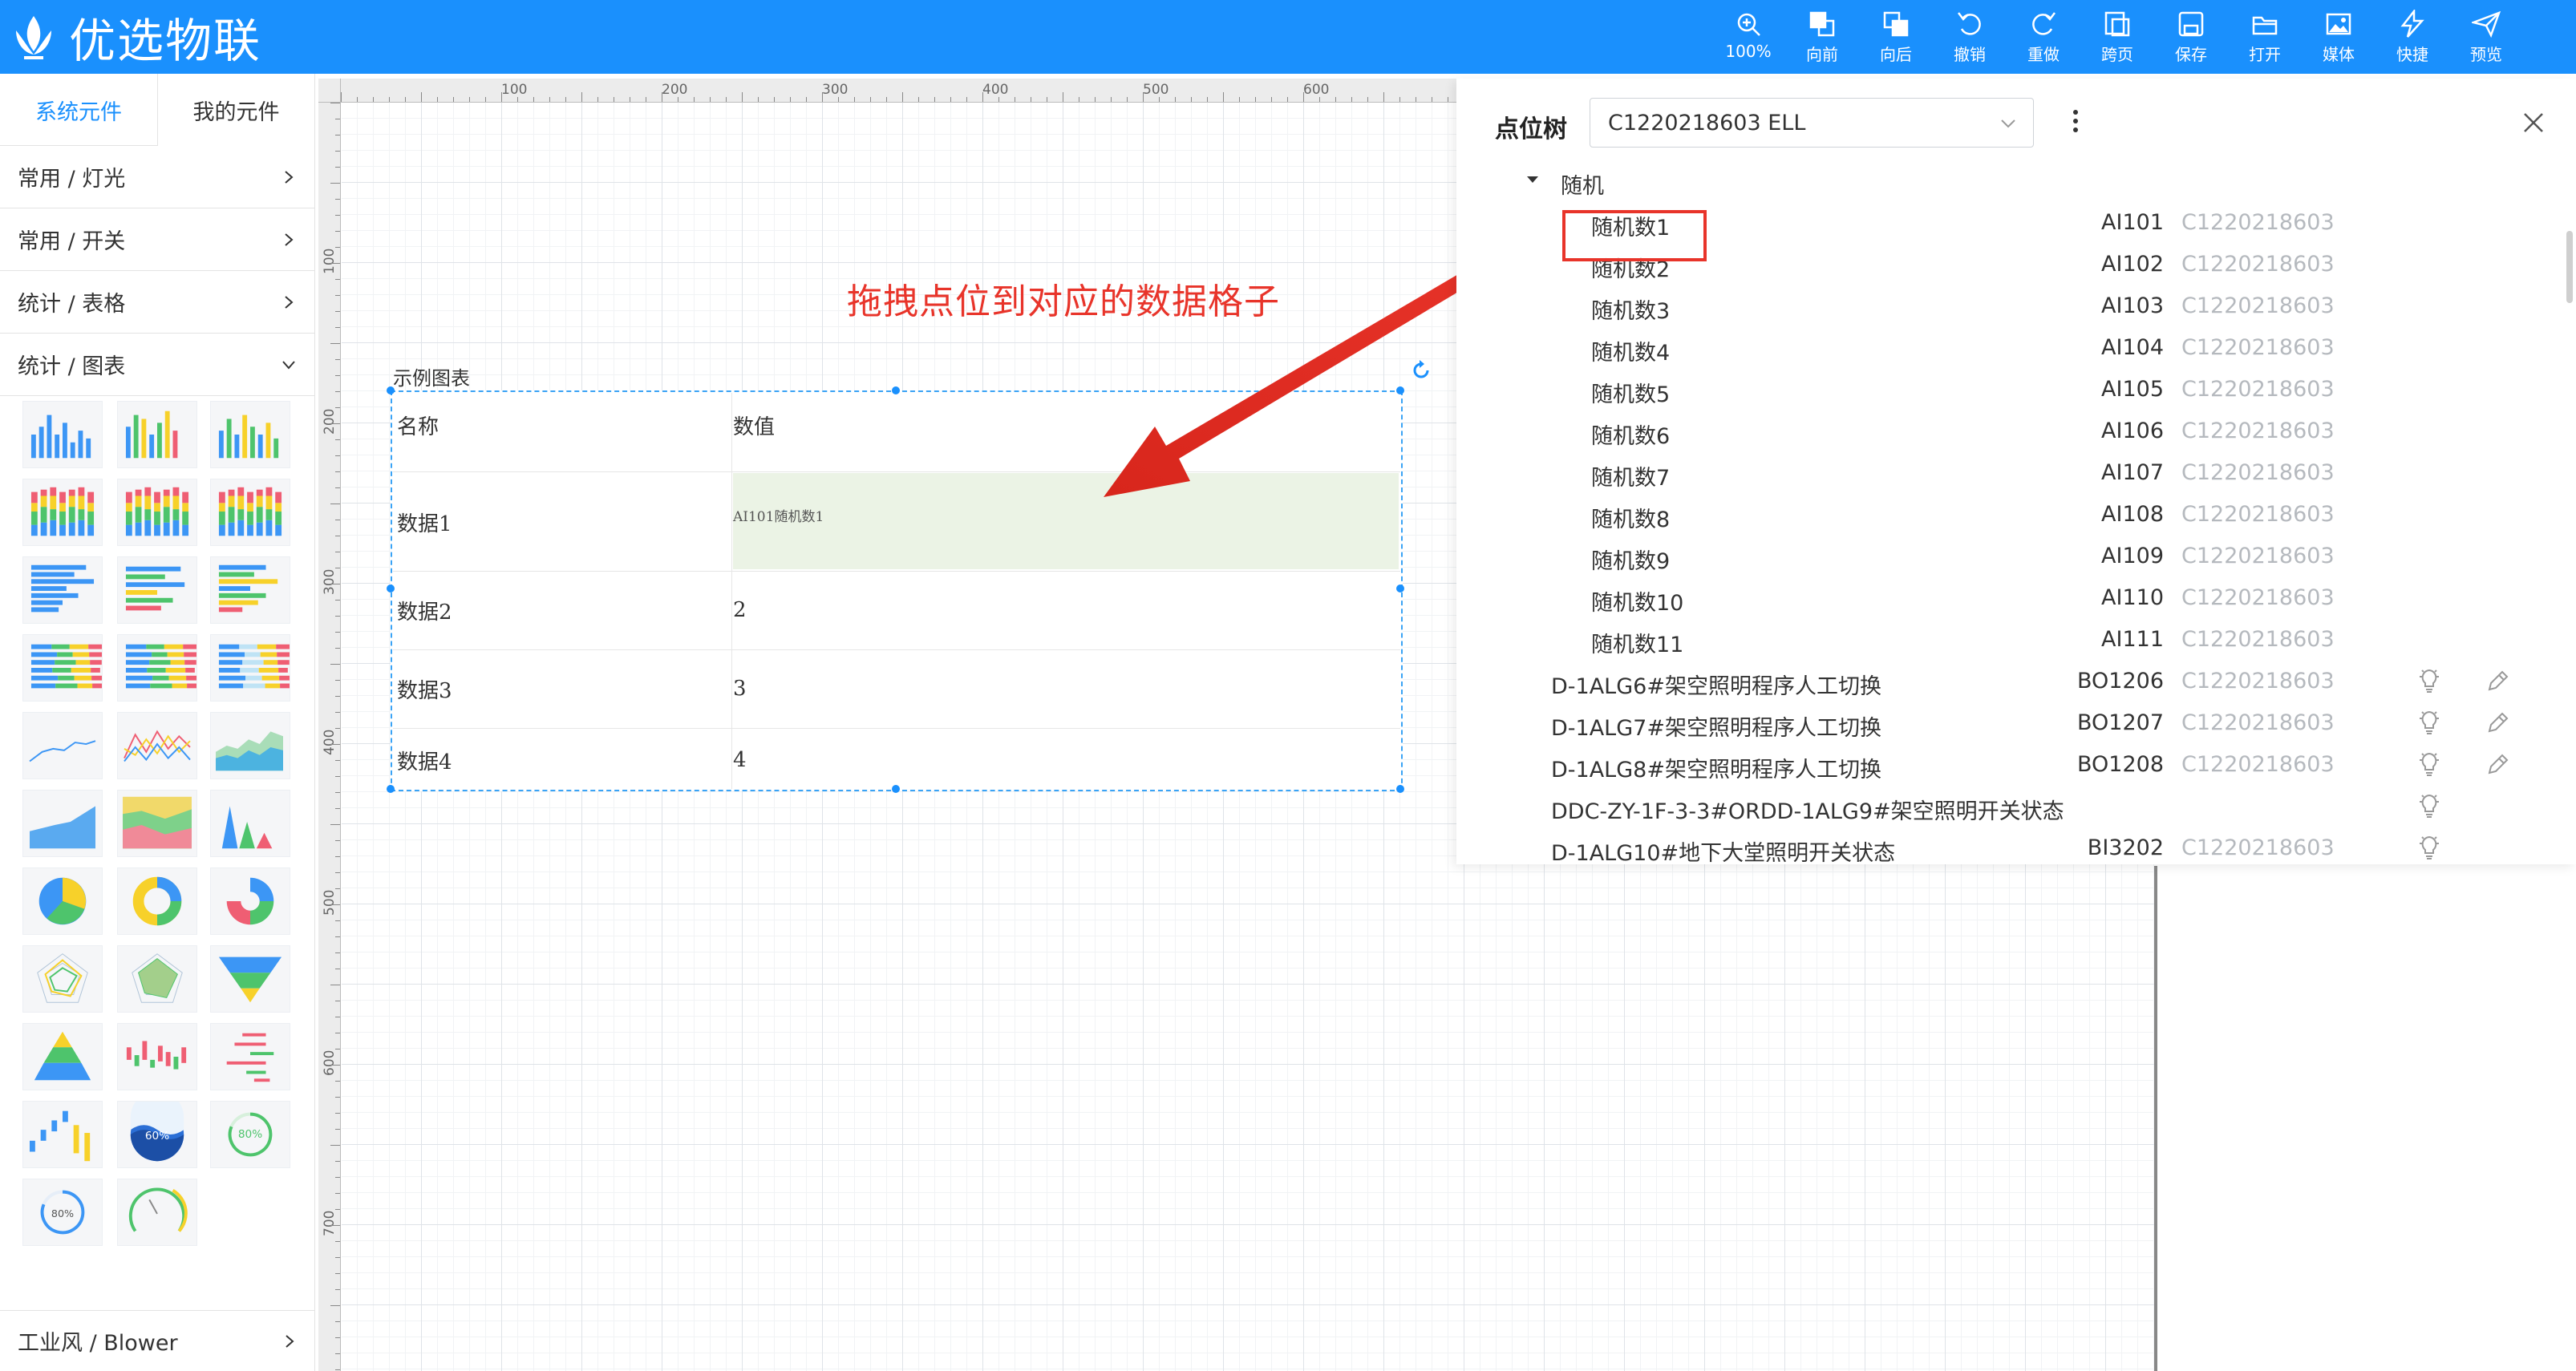 This screenshot has height=1371, width=2576. Describe the element at coordinates (2258, 306) in the screenshot. I see `point-device: C1220218603` at that location.